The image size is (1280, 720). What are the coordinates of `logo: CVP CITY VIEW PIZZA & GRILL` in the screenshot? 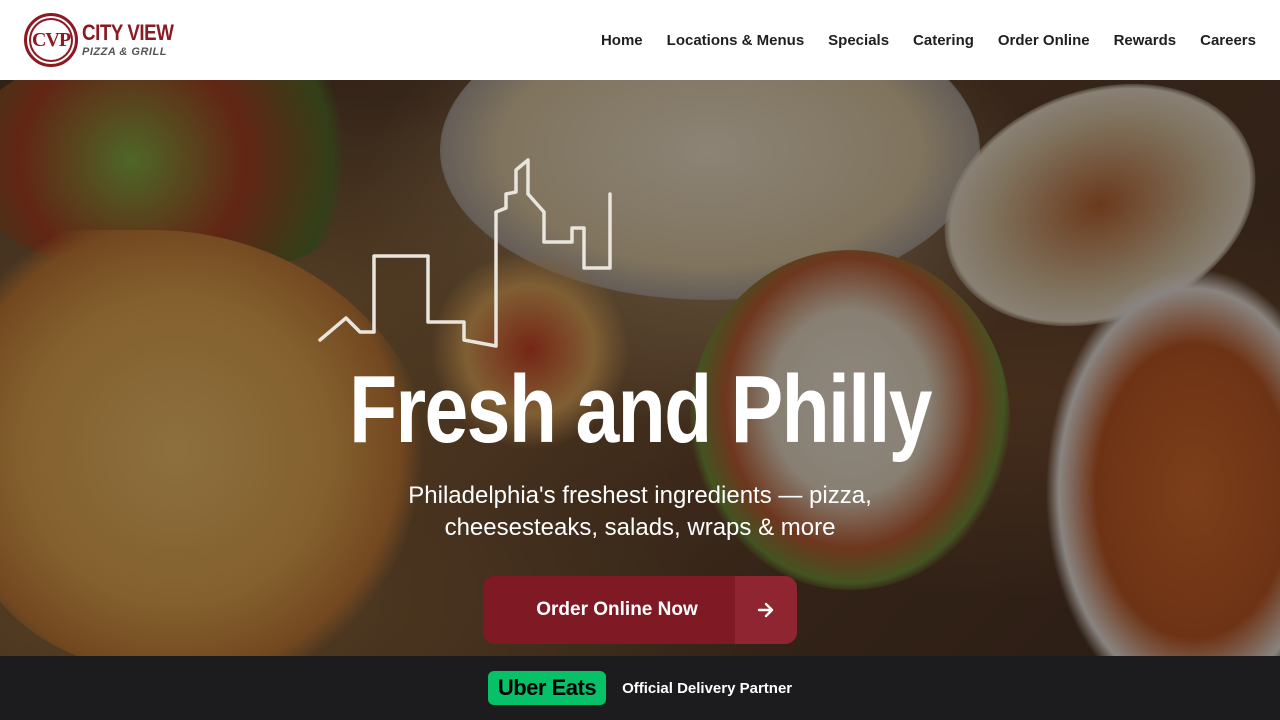 It's located at (107, 40).